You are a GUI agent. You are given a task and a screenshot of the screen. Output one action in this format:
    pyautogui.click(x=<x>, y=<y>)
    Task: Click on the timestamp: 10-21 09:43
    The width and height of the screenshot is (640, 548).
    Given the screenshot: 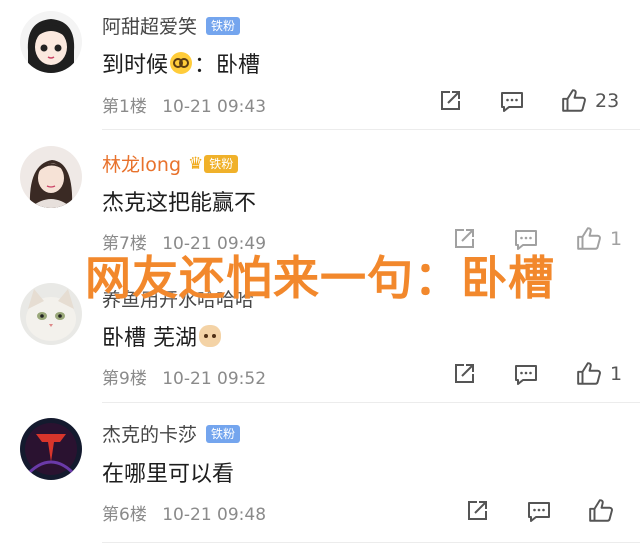 What is the action you would take?
    pyautogui.click(x=214, y=107)
    